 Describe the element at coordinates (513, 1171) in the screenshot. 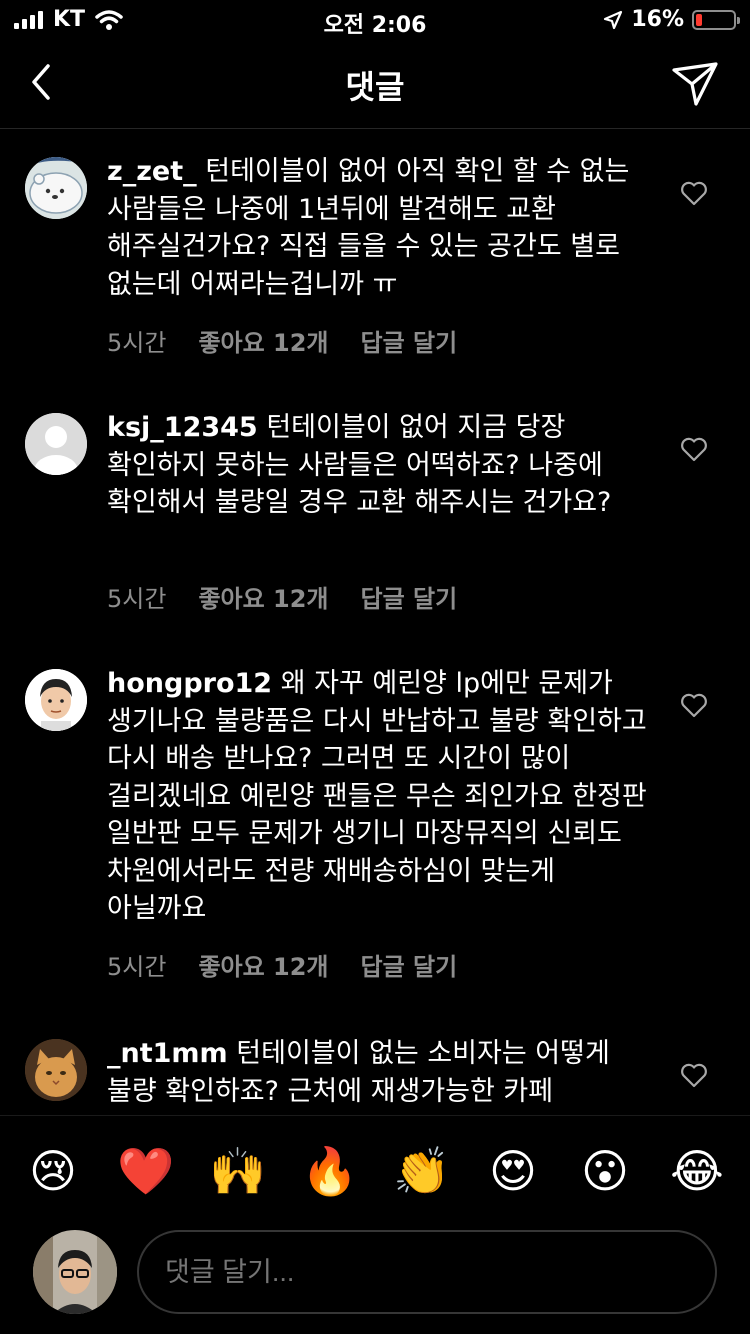

I see `emoji-heart-eyes-button: 😍` at that location.